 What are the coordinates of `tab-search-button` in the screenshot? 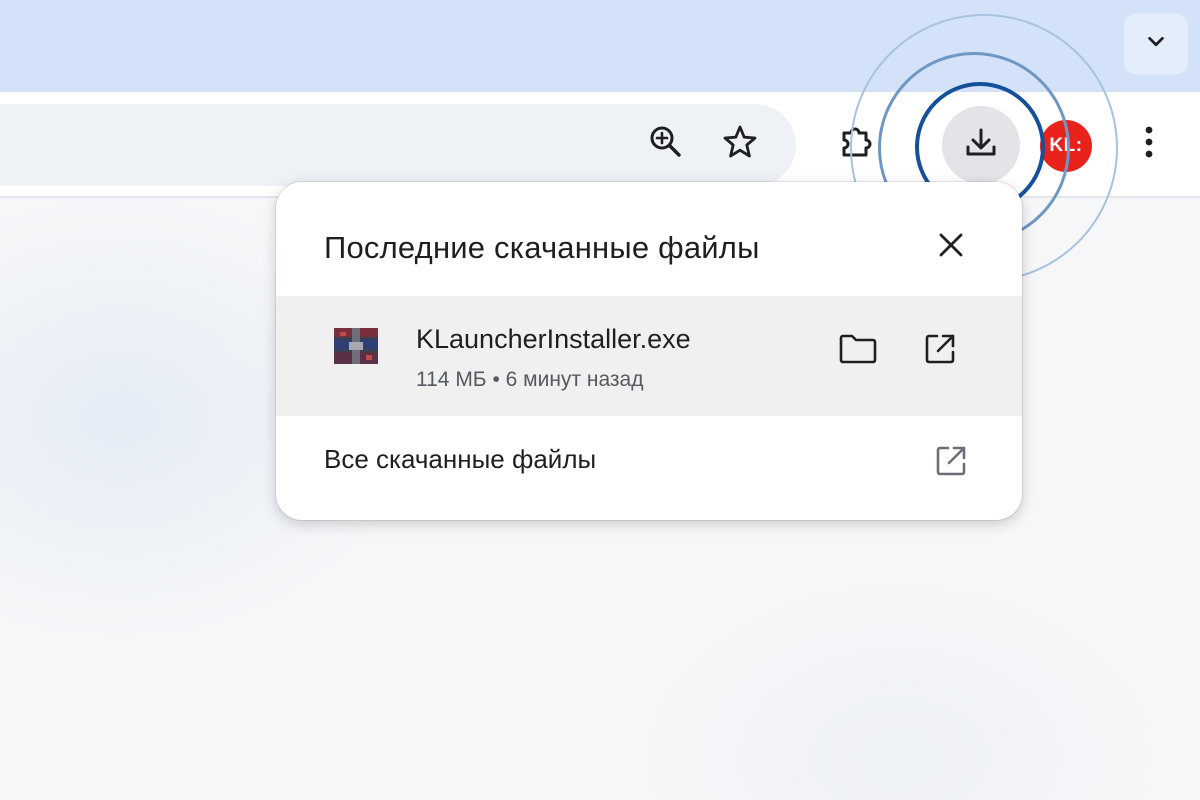 It's located at (1156, 44).